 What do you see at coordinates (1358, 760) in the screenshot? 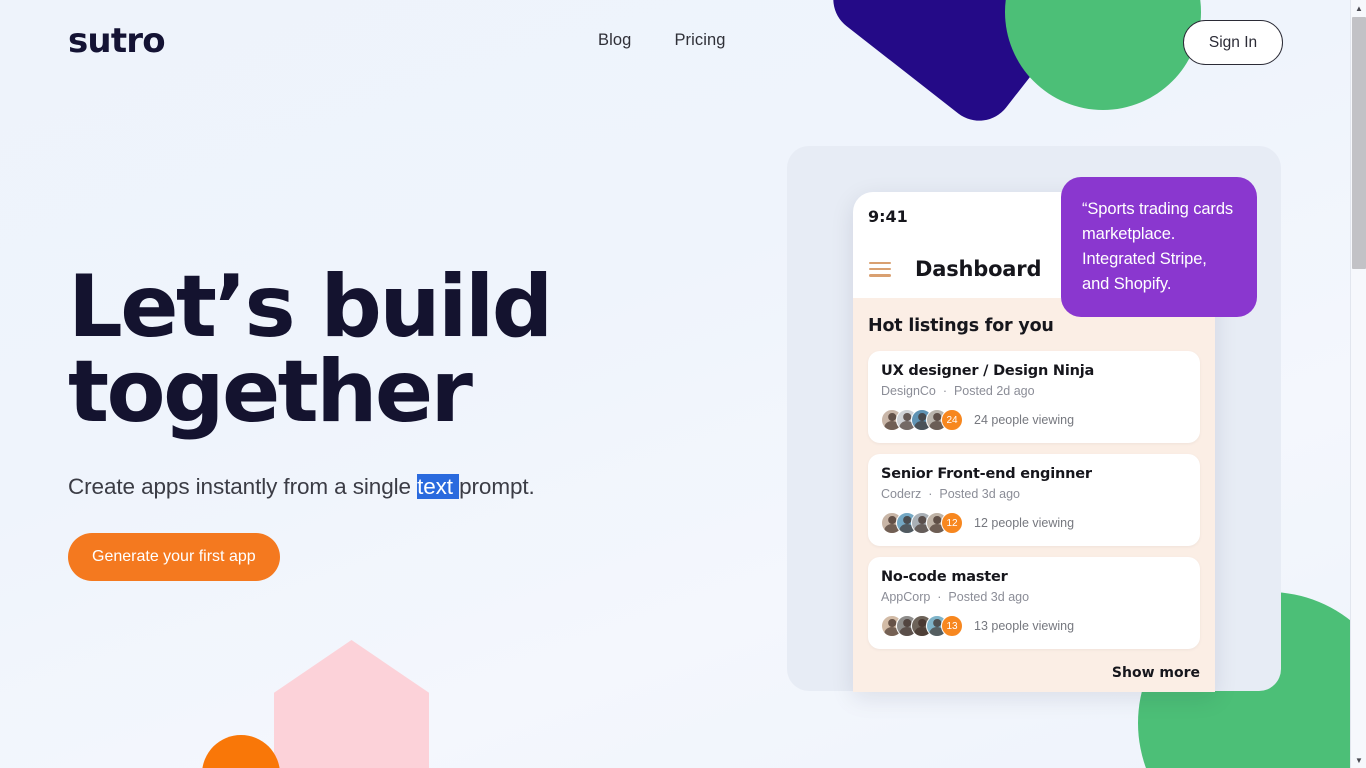
I see `scroll-down-arrow-icon: ▼` at bounding box center [1358, 760].